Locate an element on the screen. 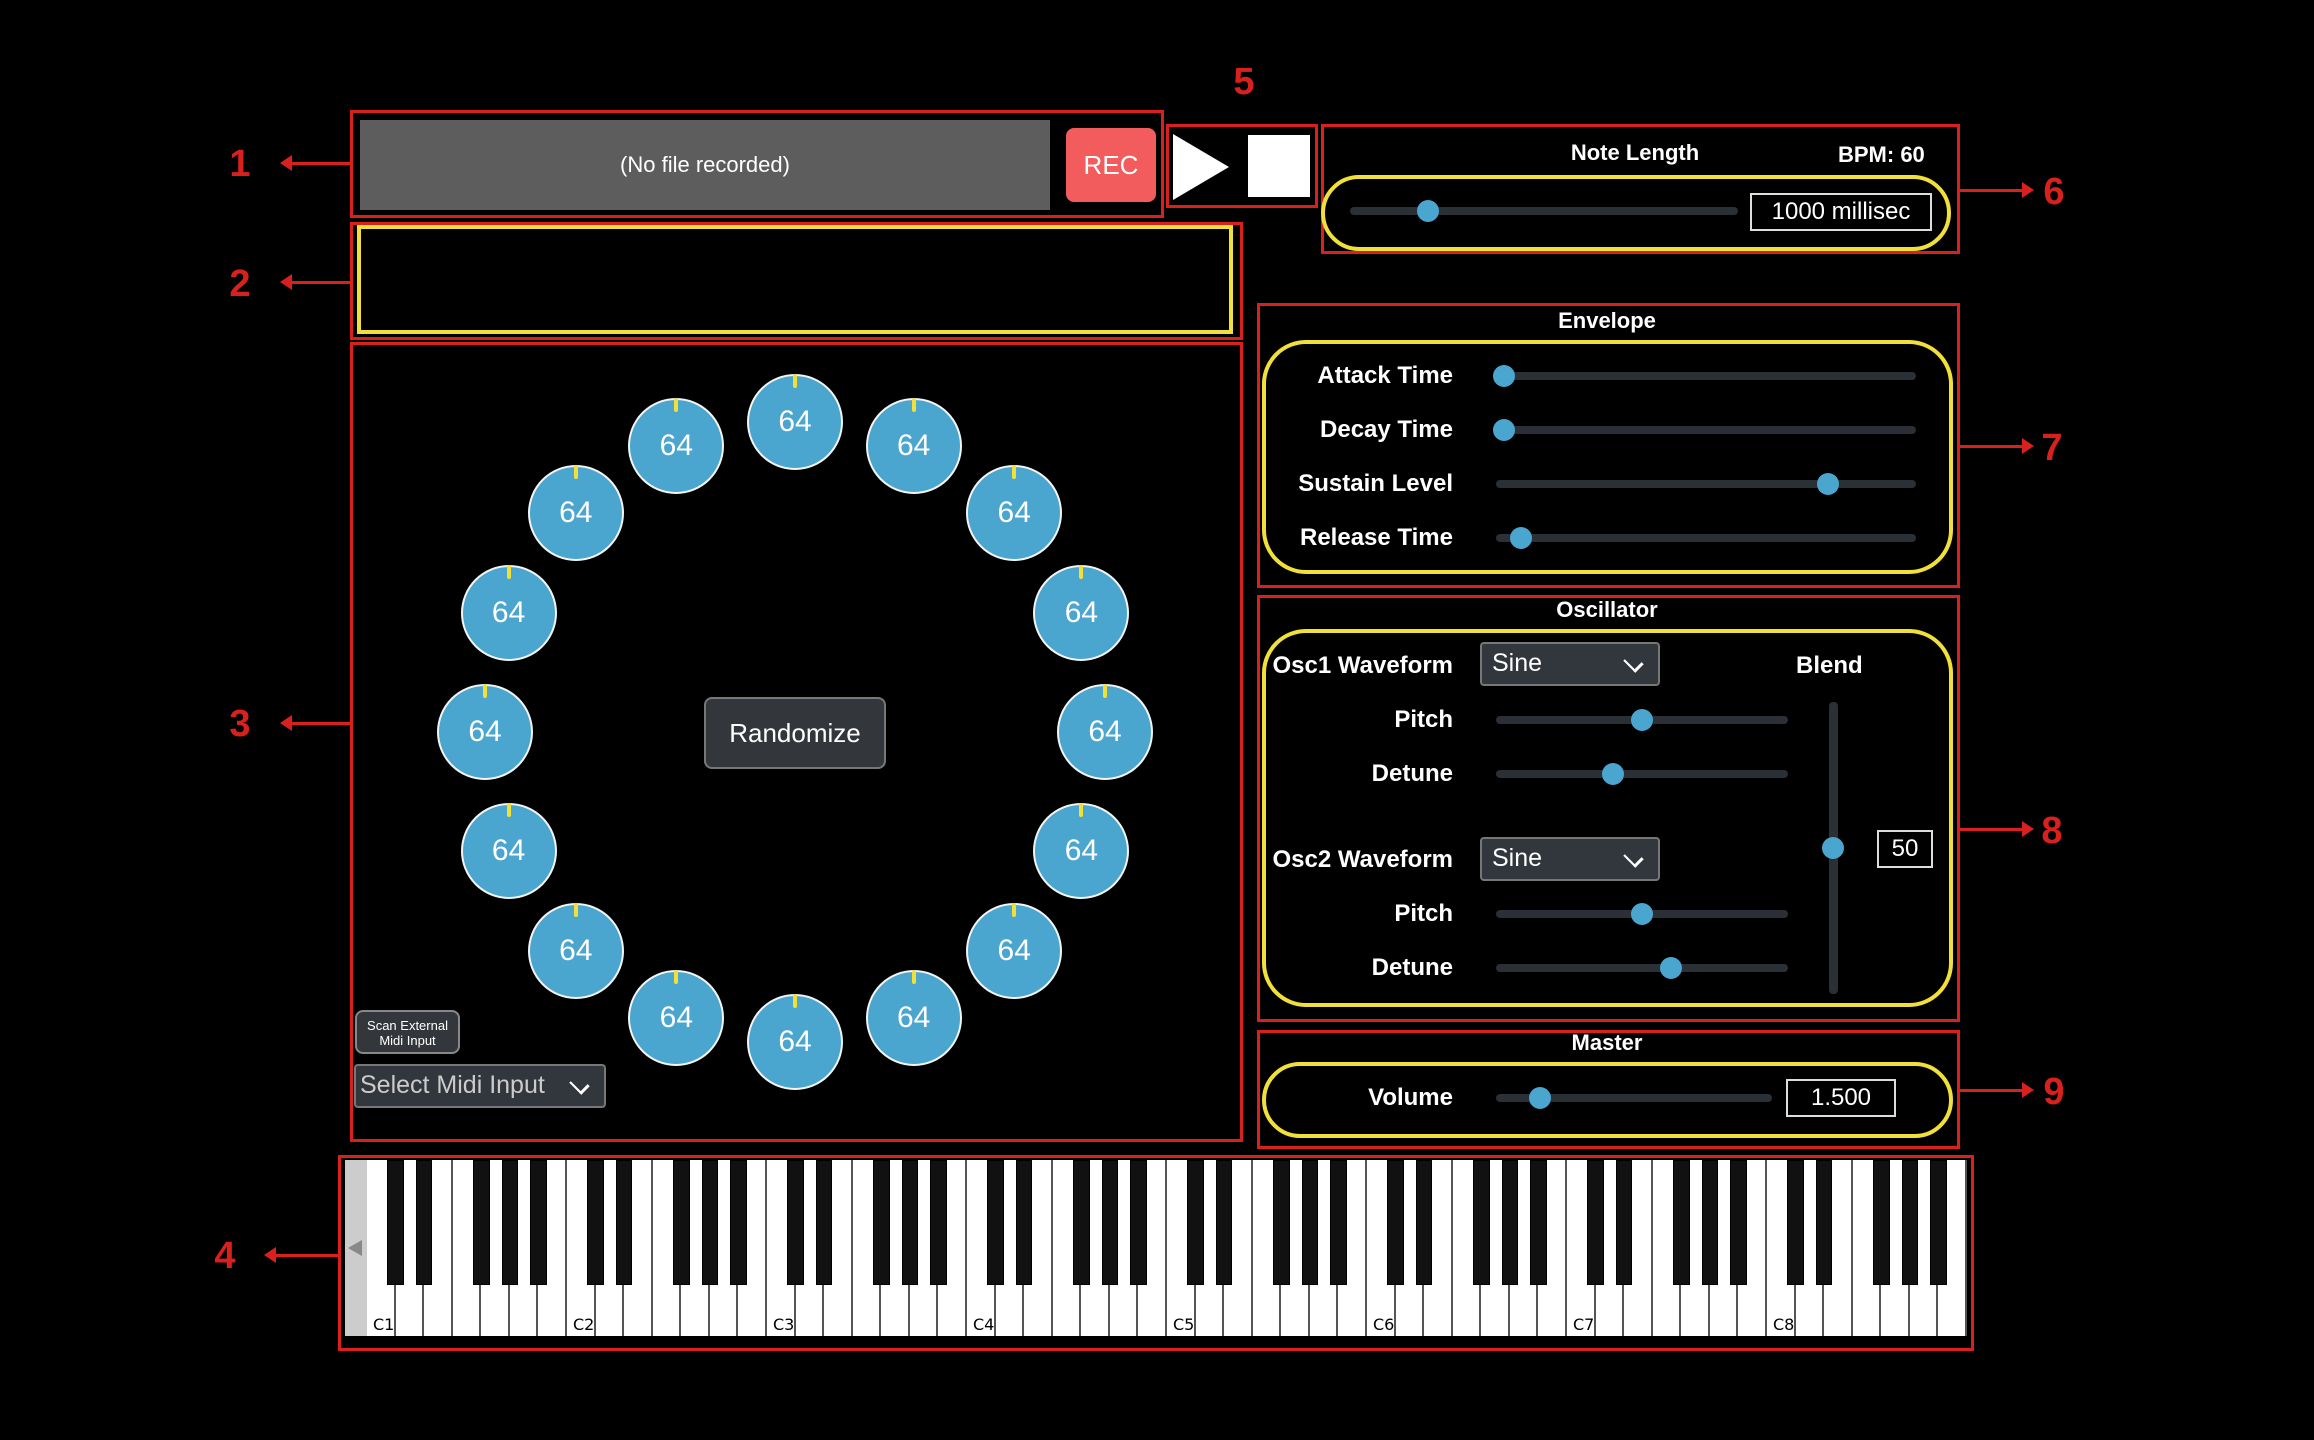 The image size is (2314, 1440). osc2-waveform-label: Osc2 Waveform is located at coordinates (1362, 859).